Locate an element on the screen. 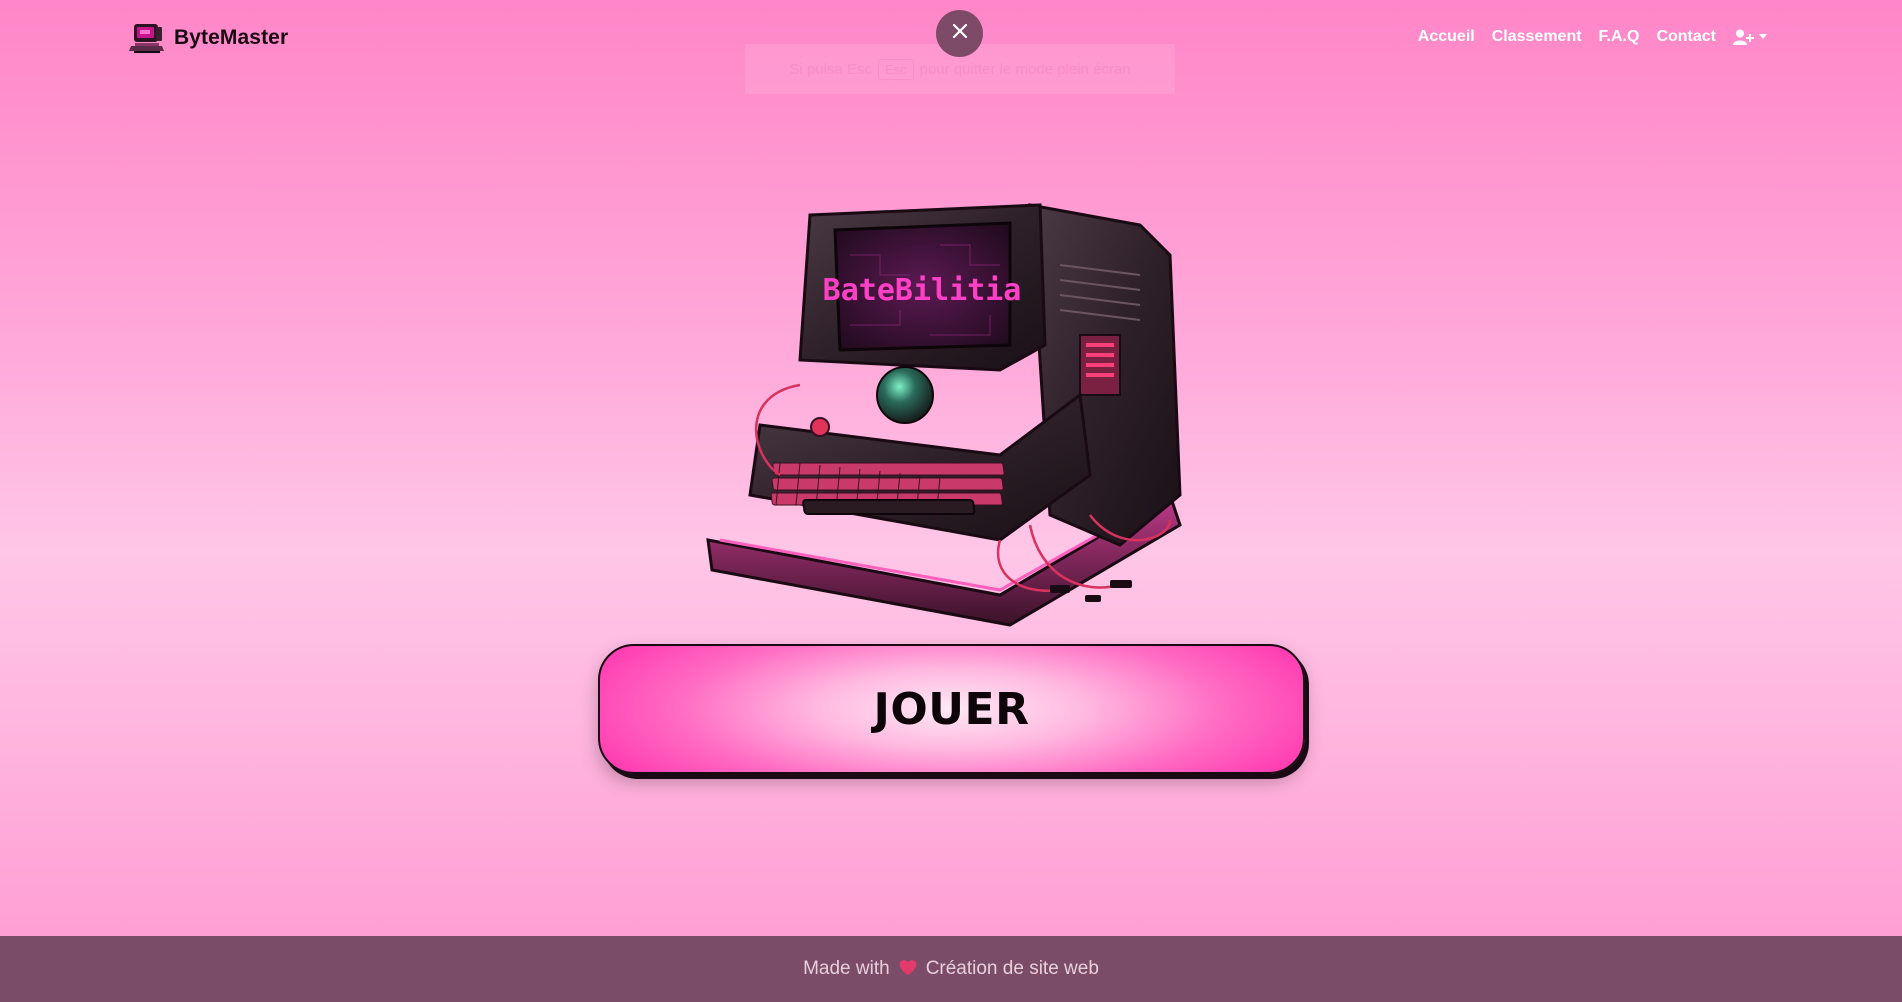  exit-fullscreen-button is located at coordinates (959, 33).